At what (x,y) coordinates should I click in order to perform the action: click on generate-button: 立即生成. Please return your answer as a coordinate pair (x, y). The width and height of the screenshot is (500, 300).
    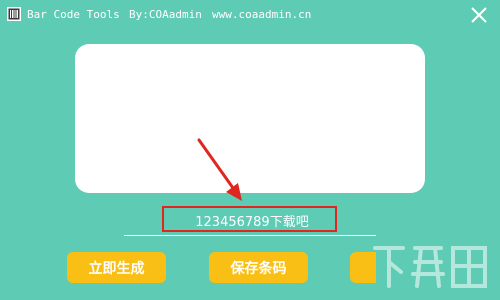
    Looking at the image, I should click on (116, 267).